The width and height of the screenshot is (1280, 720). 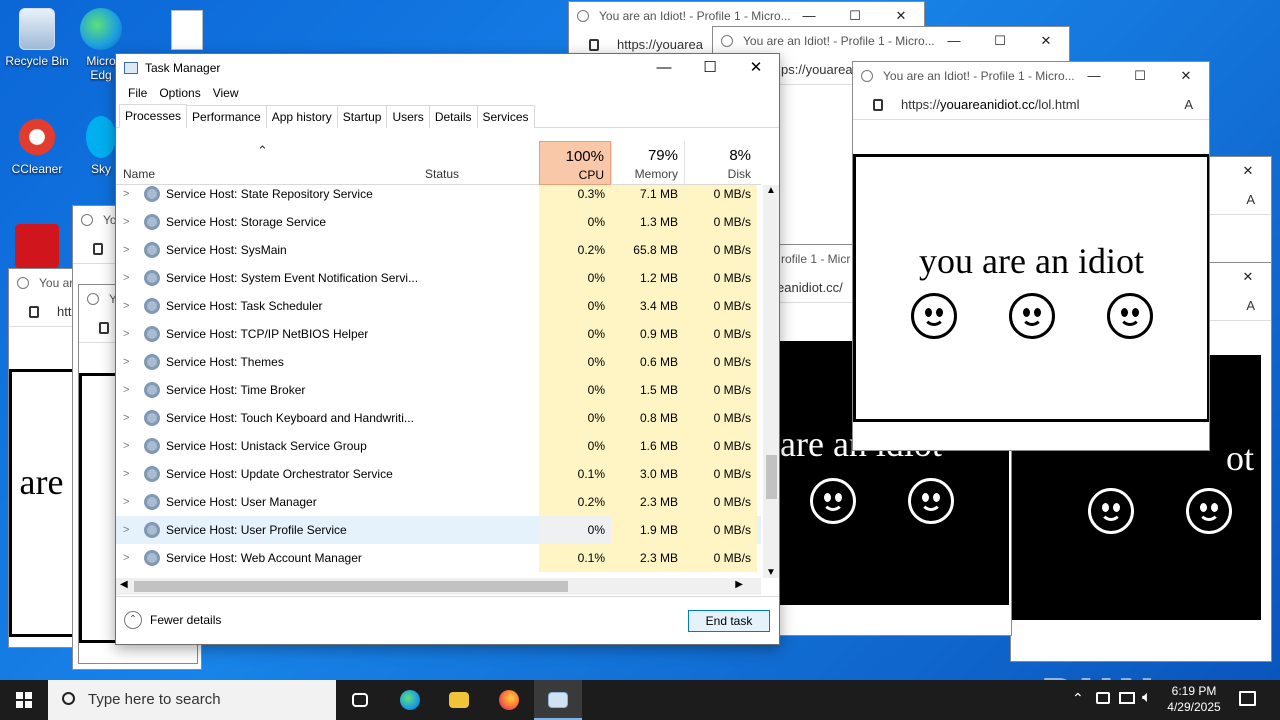 I want to click on menu-options: Options, so click(x=179, y=93).